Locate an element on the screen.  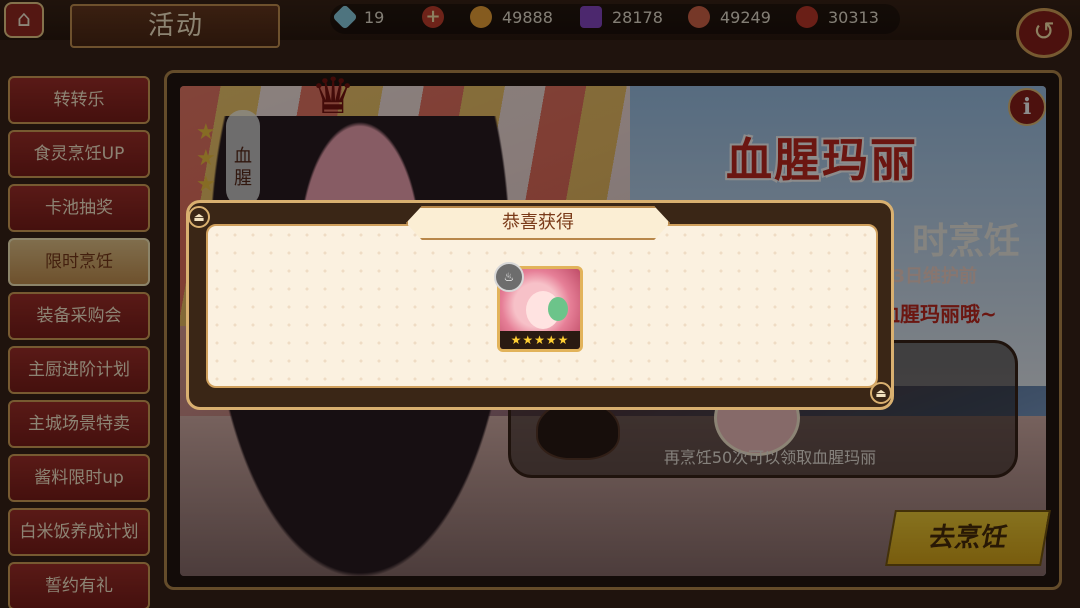
eye-patch is located at coordinates (558, 309).